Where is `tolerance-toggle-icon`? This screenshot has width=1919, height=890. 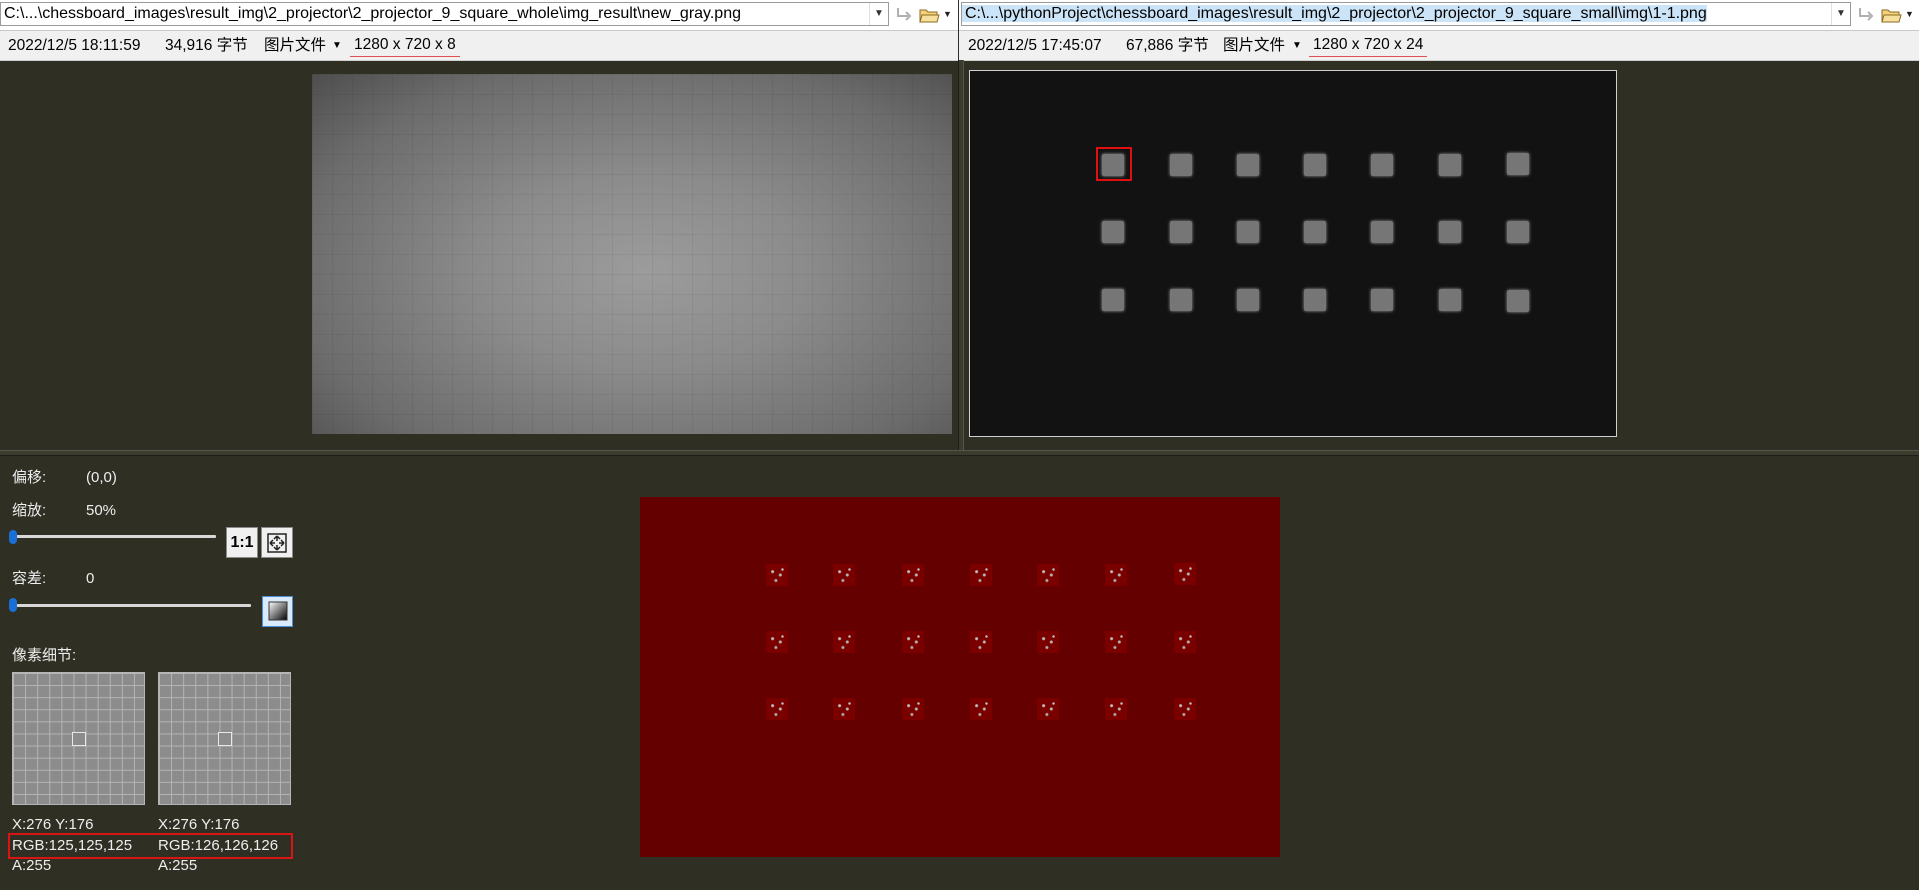
tolerance-toggle-icon is located at coordinates (277, 611).